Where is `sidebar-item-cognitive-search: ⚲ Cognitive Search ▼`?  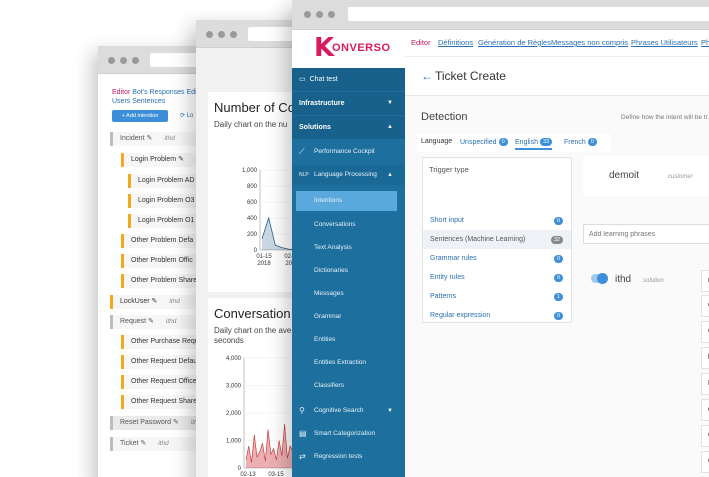
sidebar-item-cognitive-search: ⚲ Cognitive Search ▼ is located at coordinates (348, 411).